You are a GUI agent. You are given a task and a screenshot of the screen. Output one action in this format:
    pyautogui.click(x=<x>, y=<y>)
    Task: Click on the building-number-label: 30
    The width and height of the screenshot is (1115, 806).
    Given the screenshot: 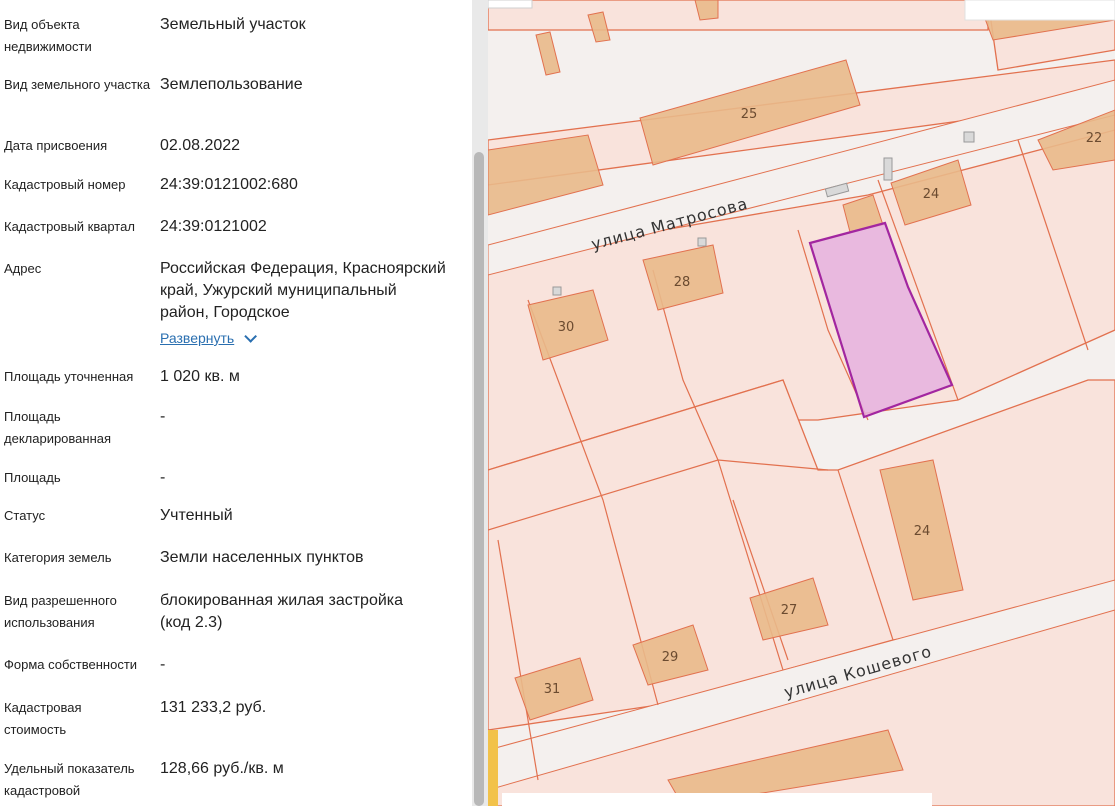 What is the action you would take?
    pyautogui.click(x=566, y=327)
    